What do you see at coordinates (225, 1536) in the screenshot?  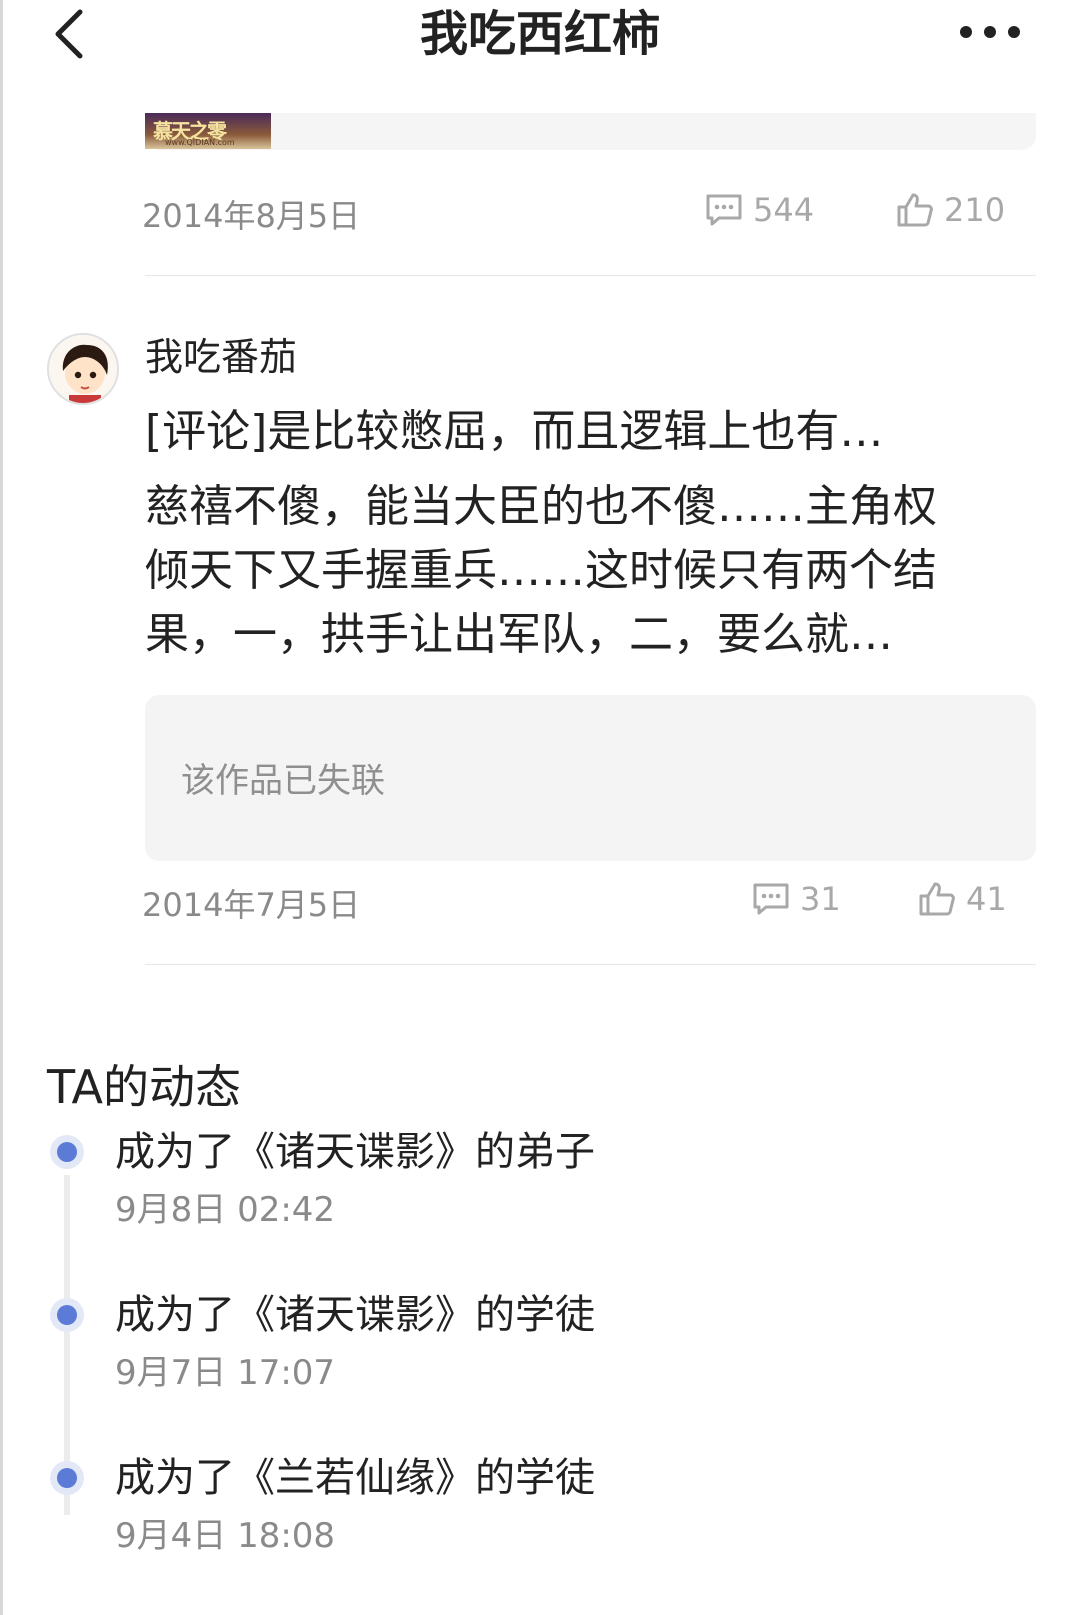 I see `activity-time: 9月4日 18:08` at bounding box center [225, 1536].